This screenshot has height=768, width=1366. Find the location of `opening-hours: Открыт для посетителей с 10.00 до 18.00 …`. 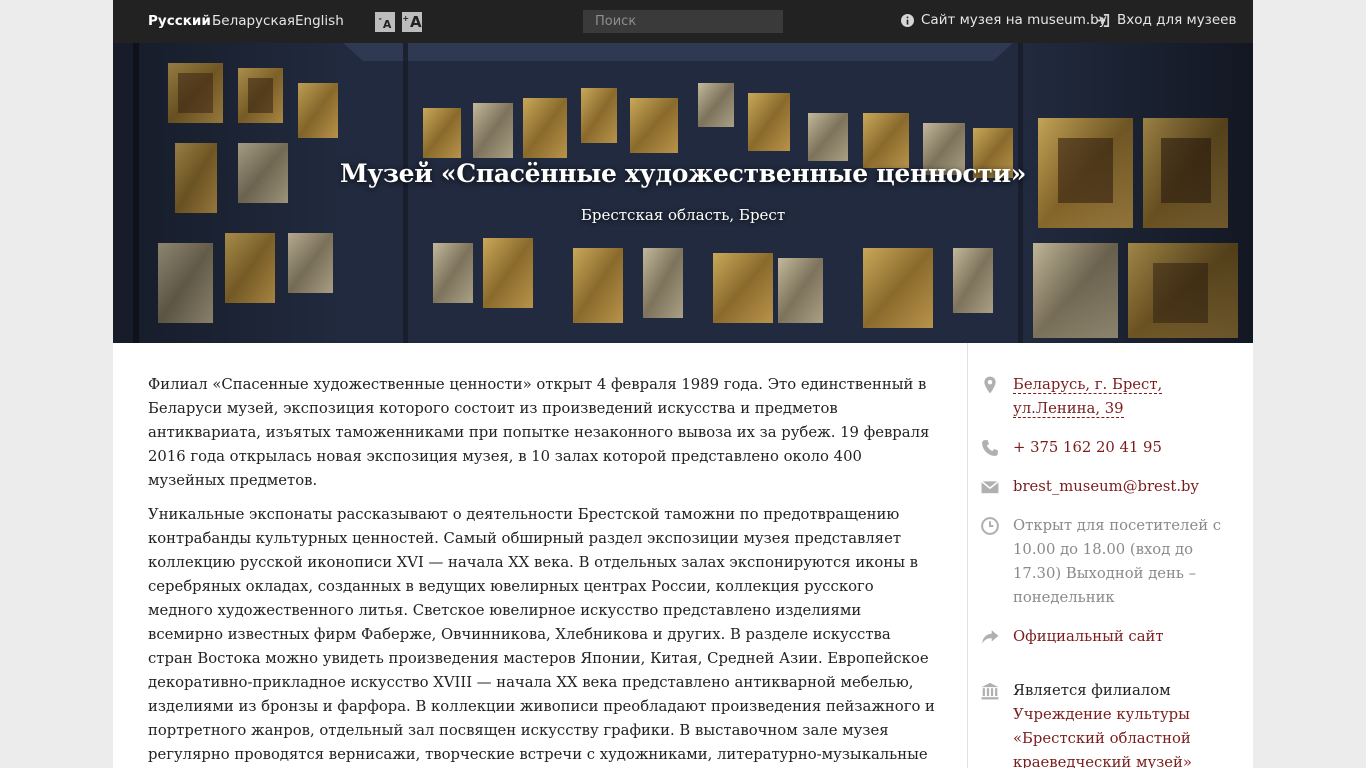

opening-hours: Открыт для посетителей с 10.00 до 18.00 … is located at coordinates (1117, 561).